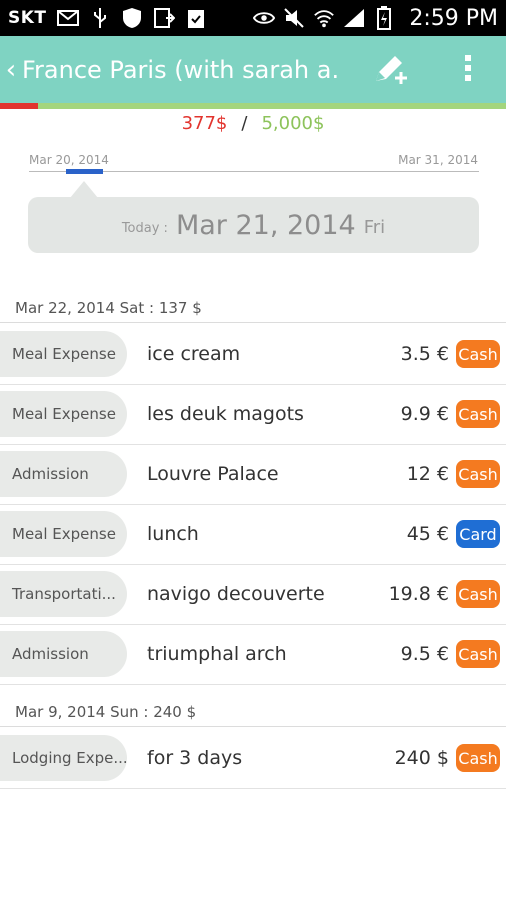 This screenshot has height=900, width=506. Describe the element at coordinates (265, 225) in the screenshot. I see `today-date: Mar 21, 2014` at that location.